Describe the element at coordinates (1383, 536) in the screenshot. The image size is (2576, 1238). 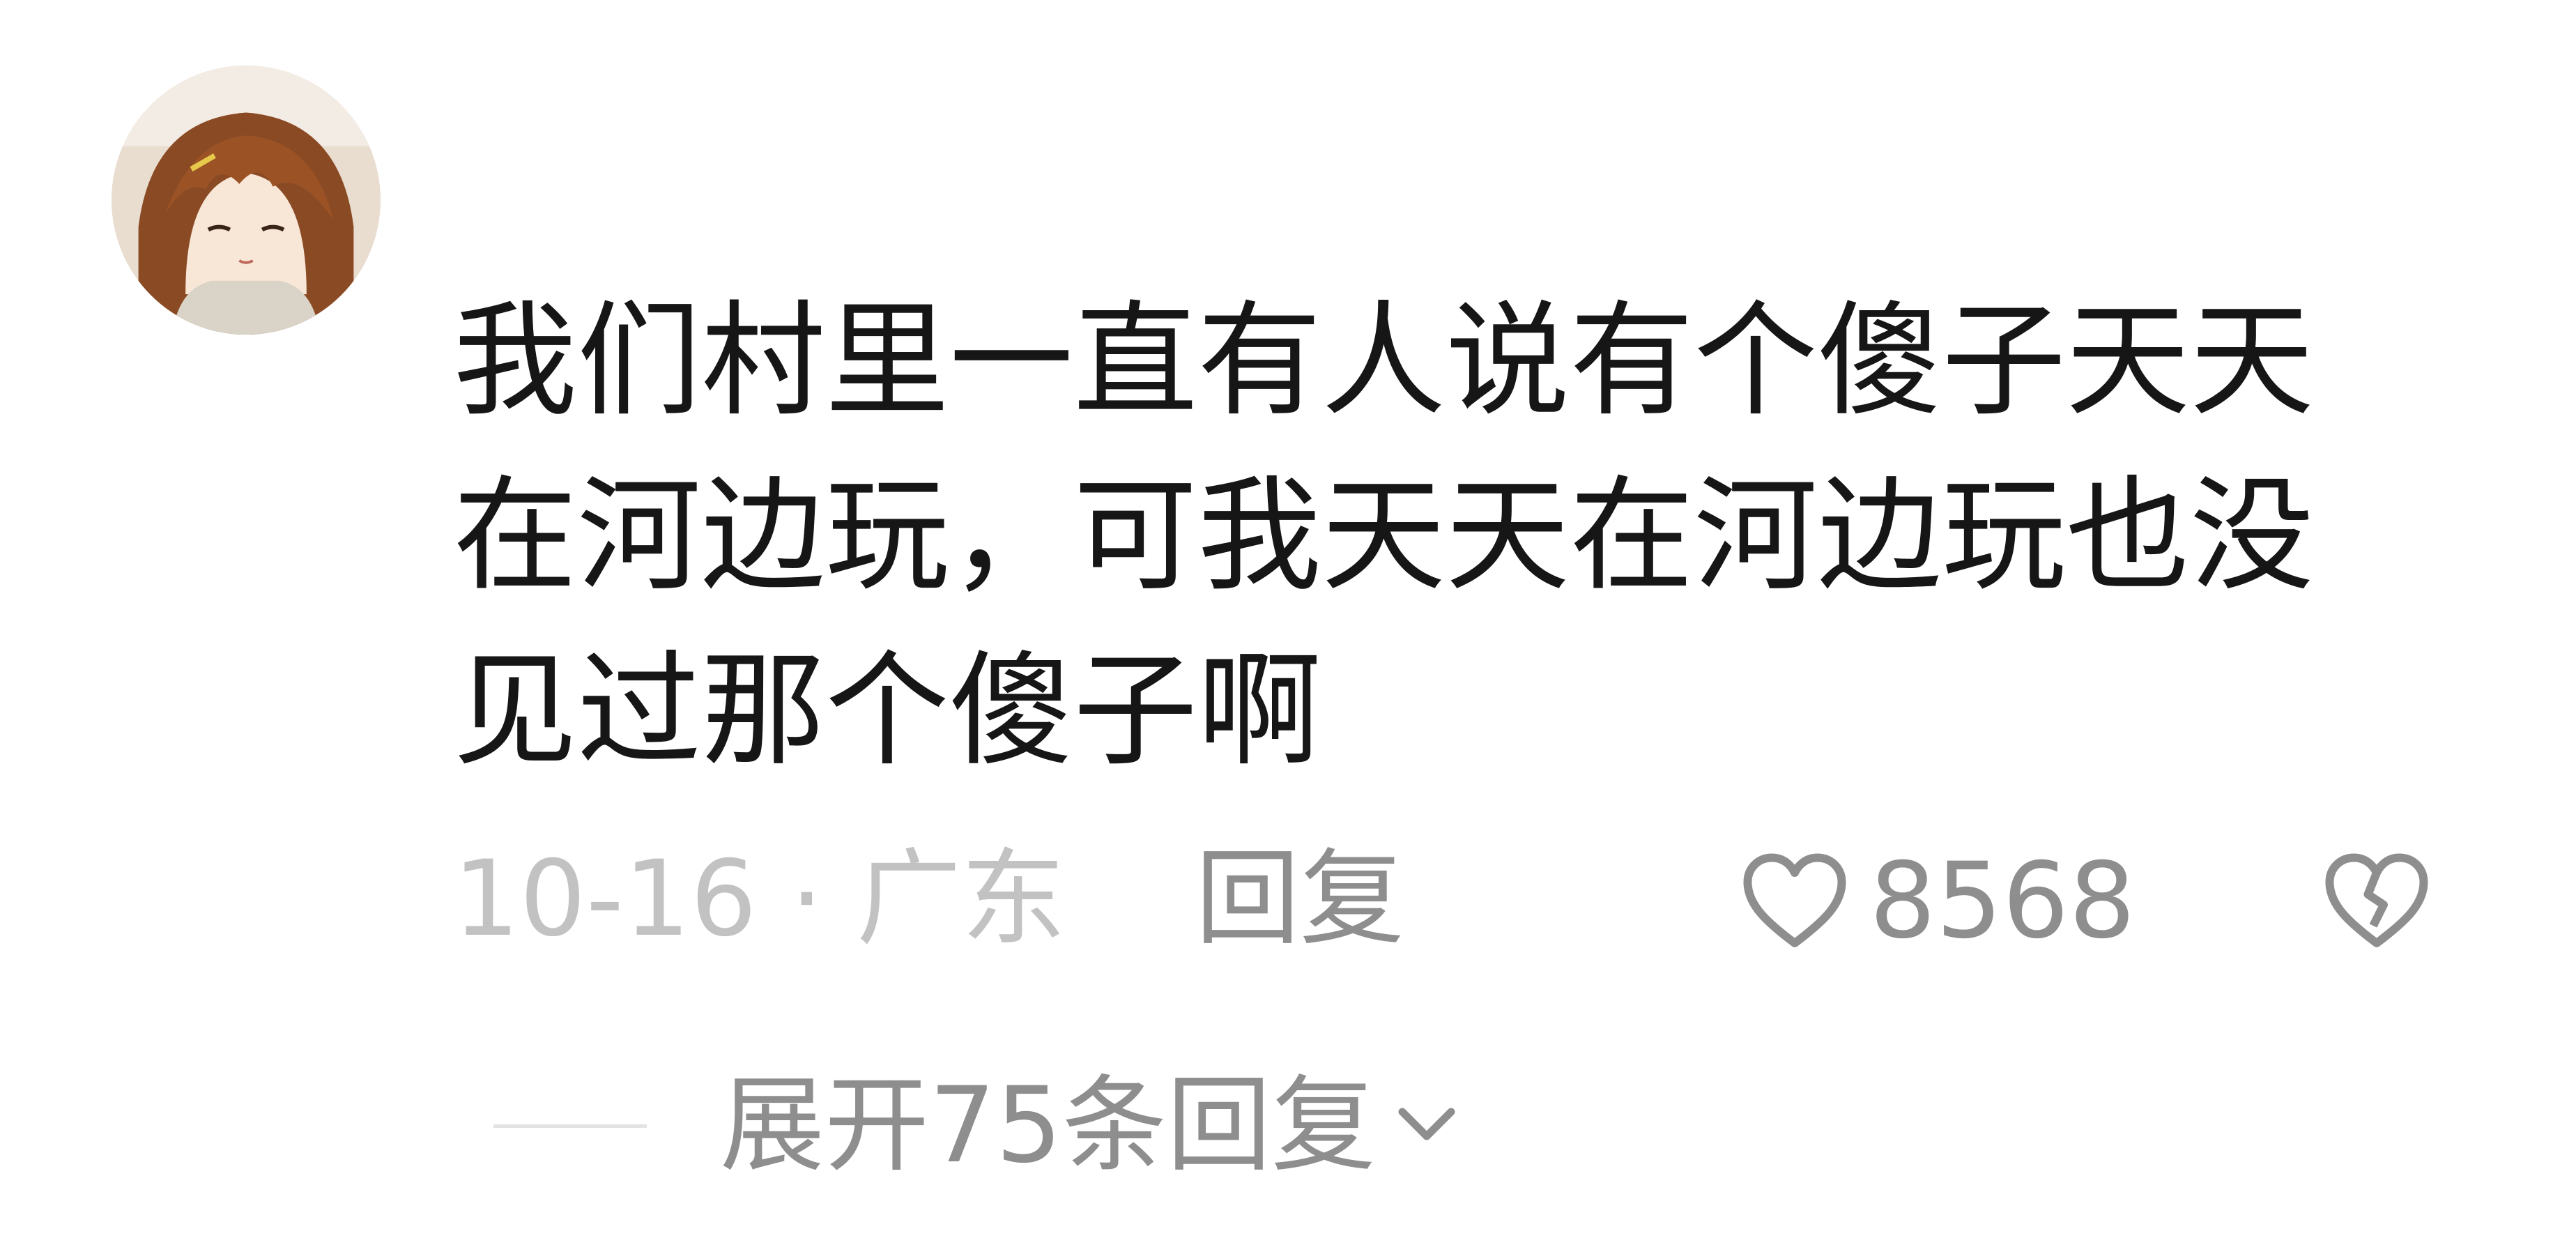
I see `comment-line: 在河边玩，可我天天在河边玩也没` at that location.